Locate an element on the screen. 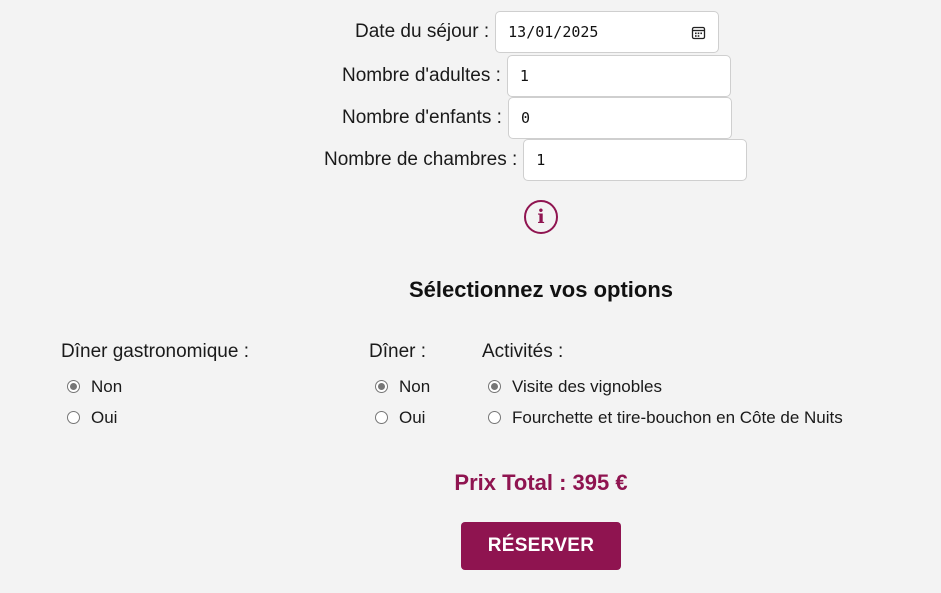 This screenshot has width=941, height=593. diner-option-non: Non is located at coordinates (402, 386).